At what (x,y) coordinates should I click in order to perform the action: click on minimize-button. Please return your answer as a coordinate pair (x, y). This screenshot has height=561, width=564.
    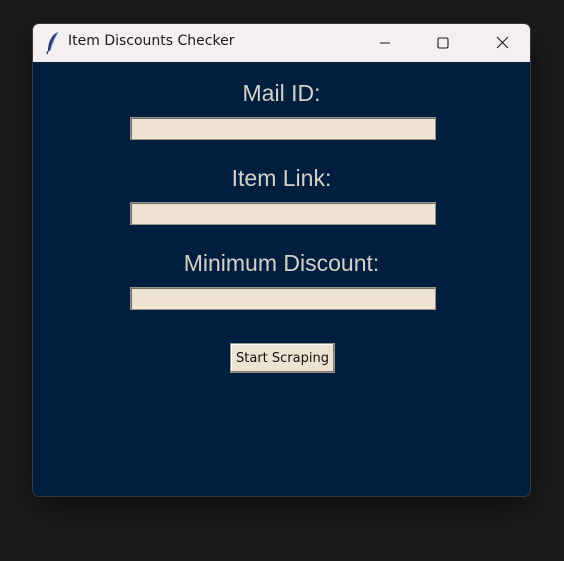
    Looking at the image, I should click on (385, 43).